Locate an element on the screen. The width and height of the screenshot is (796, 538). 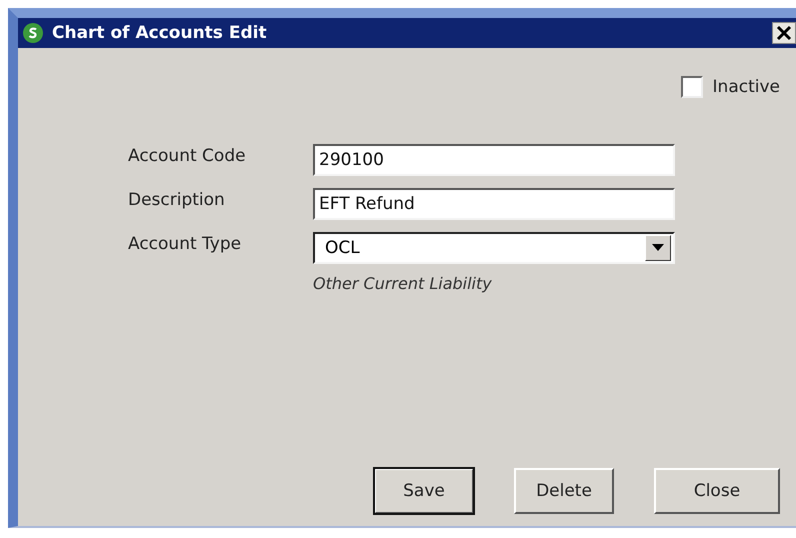
delete-button: Delete is located at coordinates (564, 491).